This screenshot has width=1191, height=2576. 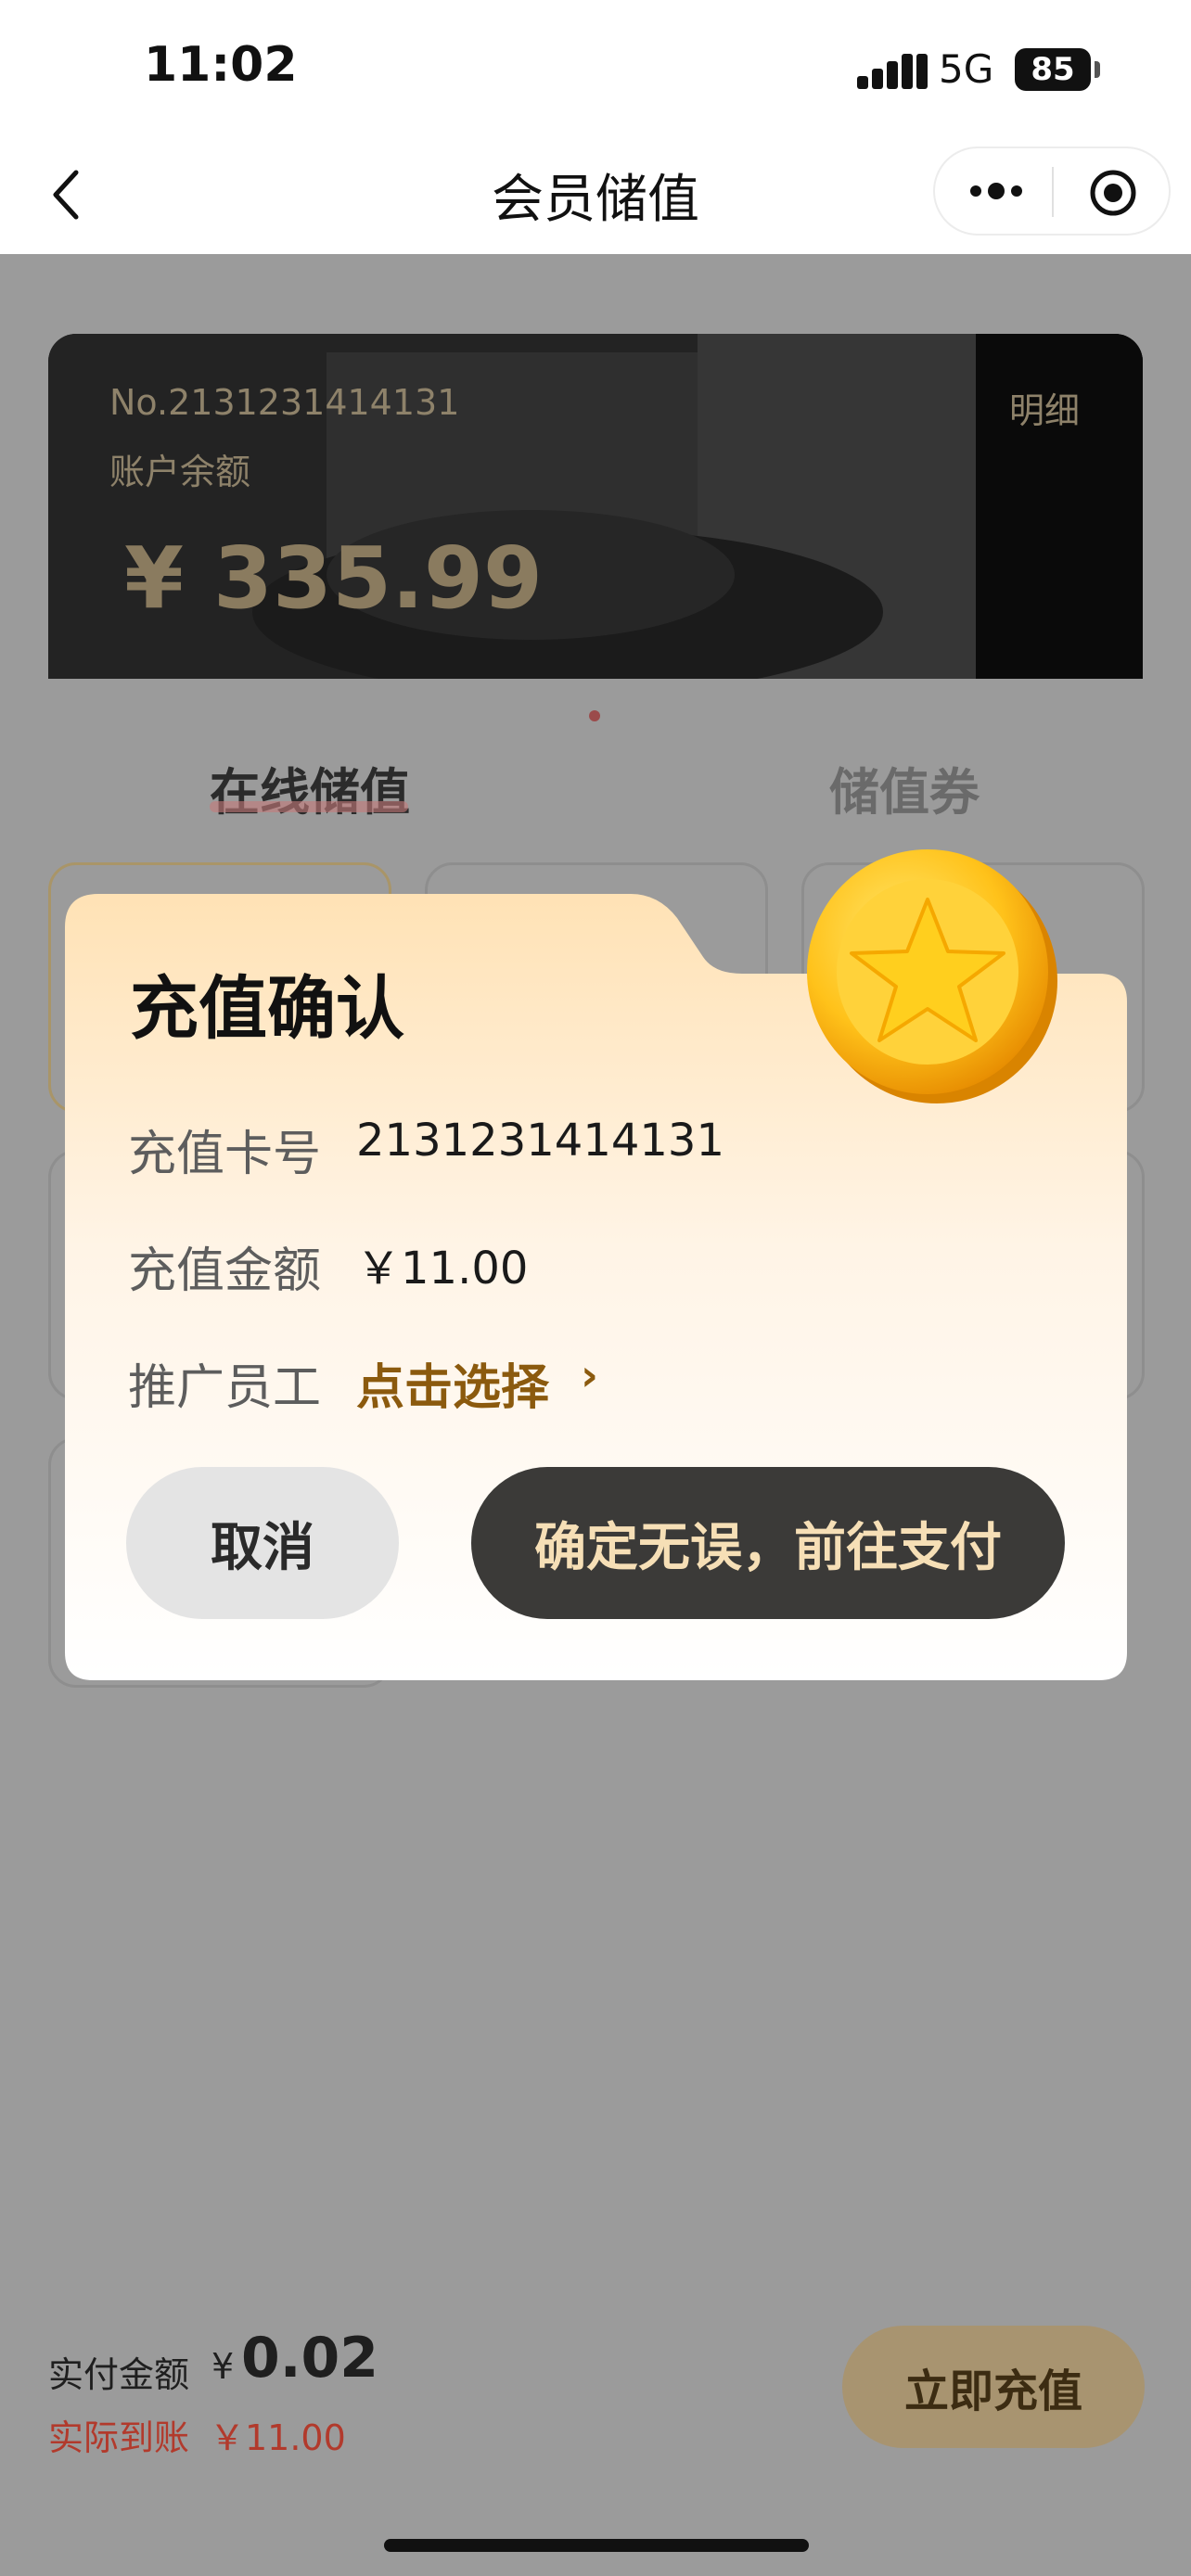 What do you see at coordinates (452, 1383) in the screenshot?
I see `select-staff-link: 点击选择` at bounding box center [452, 1383].